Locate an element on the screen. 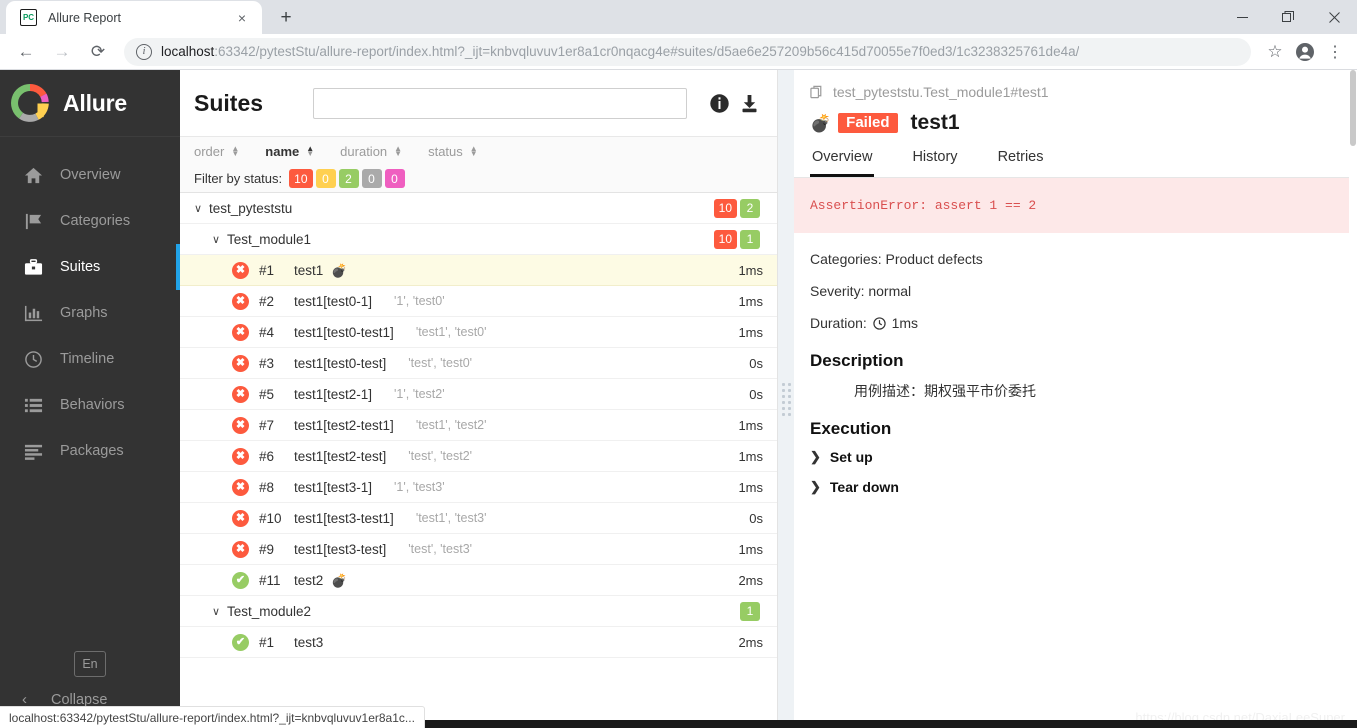 The image size is (1357, 728). tab-history: History is located at coordinates (934, 163).